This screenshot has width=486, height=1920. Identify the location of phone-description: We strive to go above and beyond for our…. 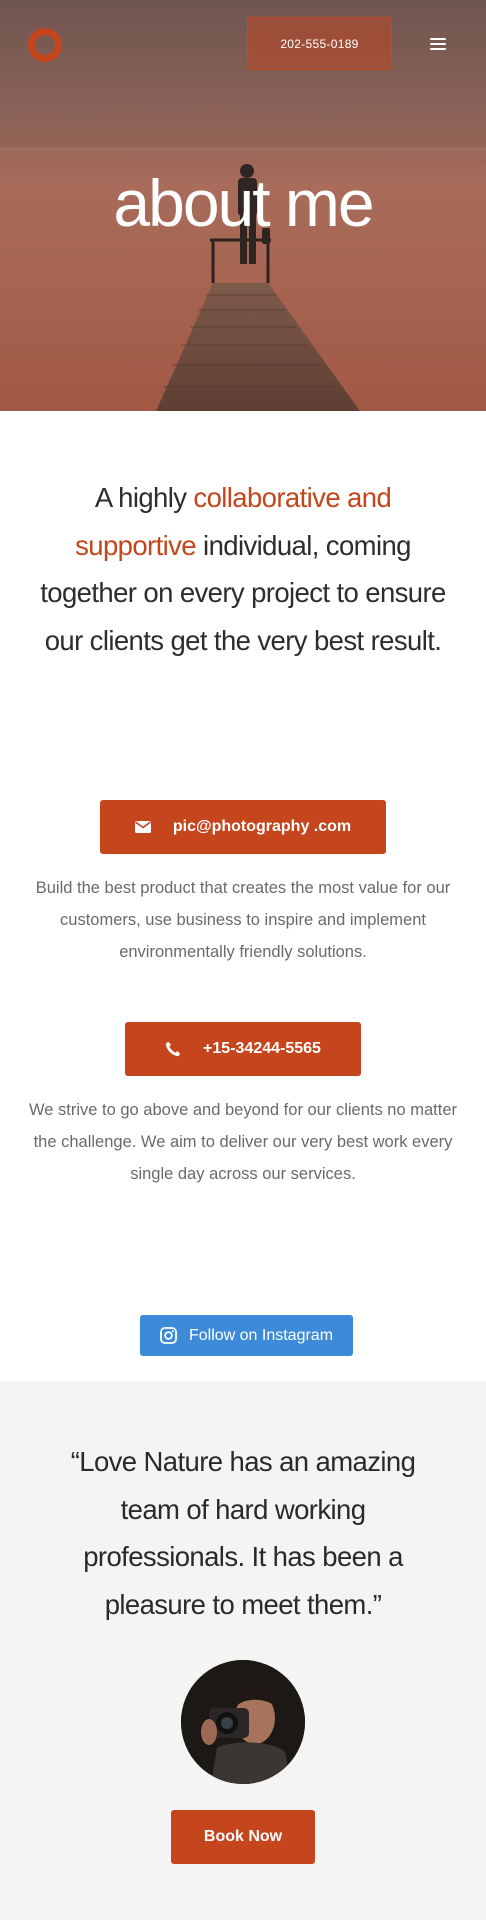
(243, 1142).